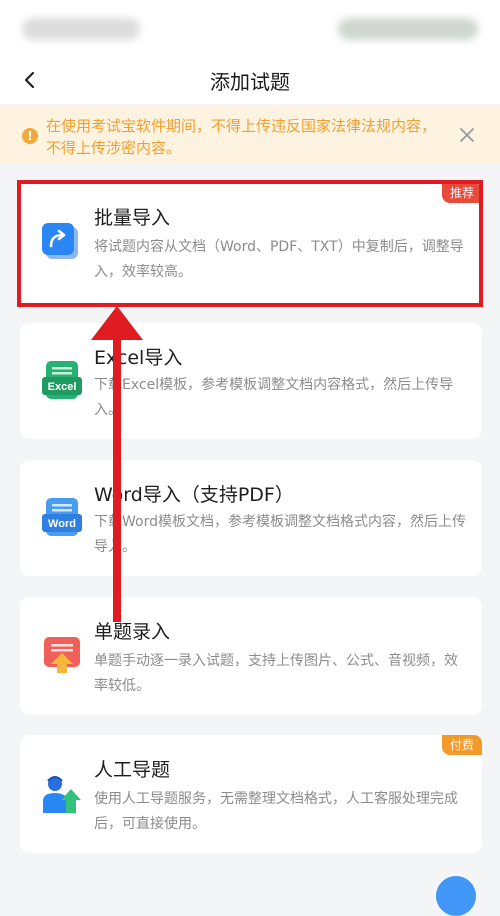 Image resolution: width=500 pixels, height=916 pixels. I want to click on card-desc: 单题手动逐一录入试题，支持上传图片、公式、音视频，效率较低。, so click(276, 673).